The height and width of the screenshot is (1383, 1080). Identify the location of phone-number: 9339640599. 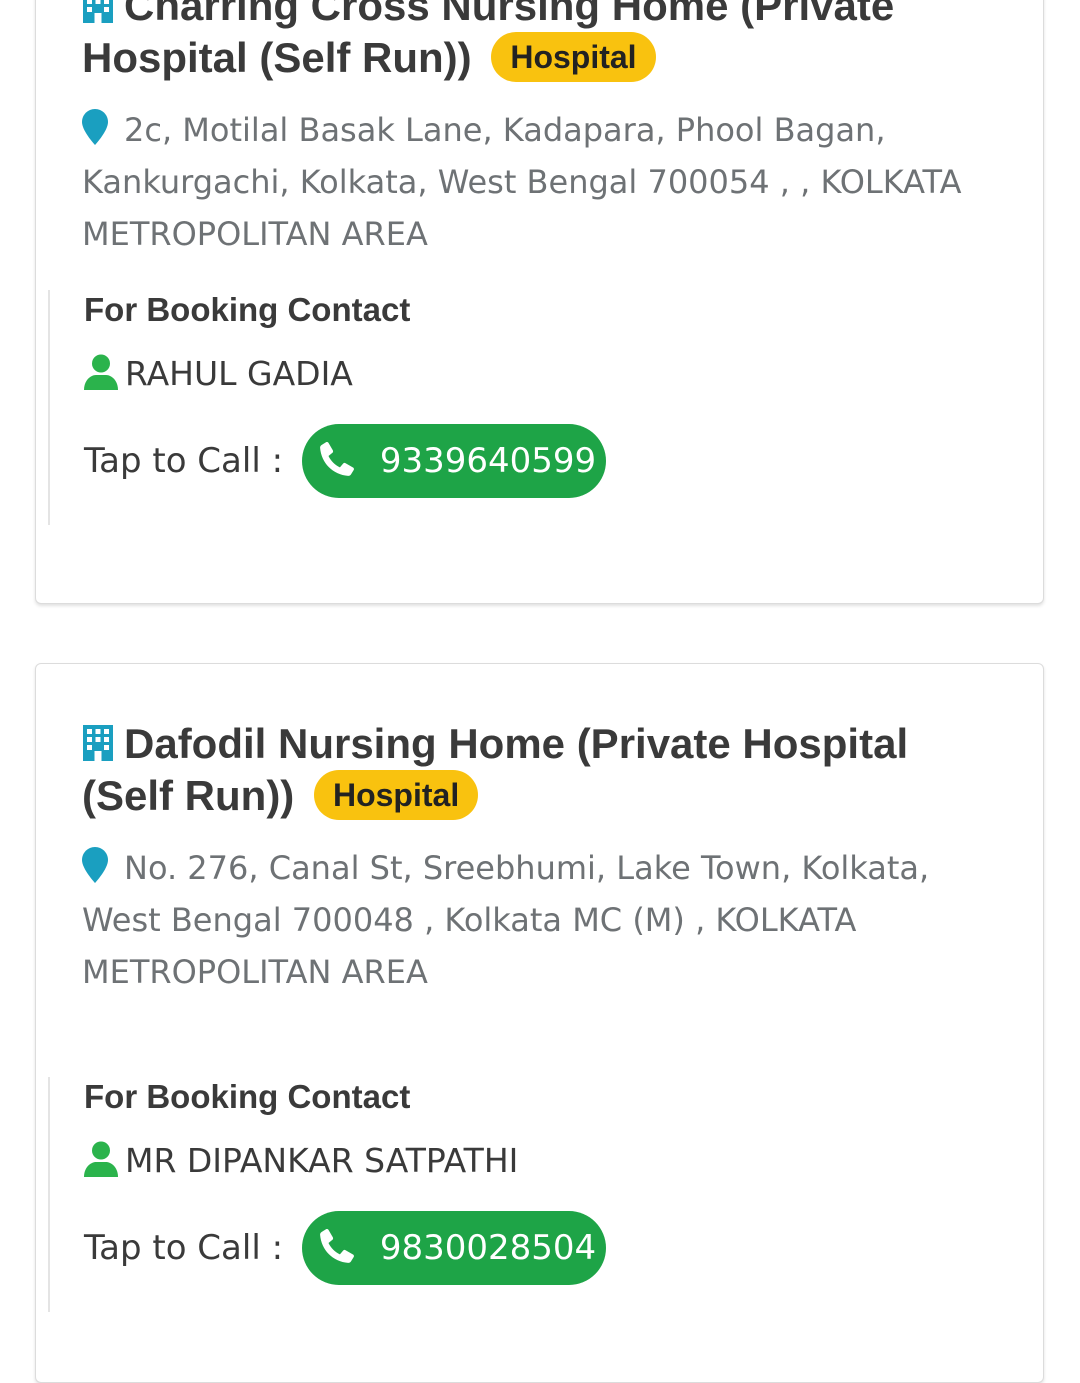
(488, 461).